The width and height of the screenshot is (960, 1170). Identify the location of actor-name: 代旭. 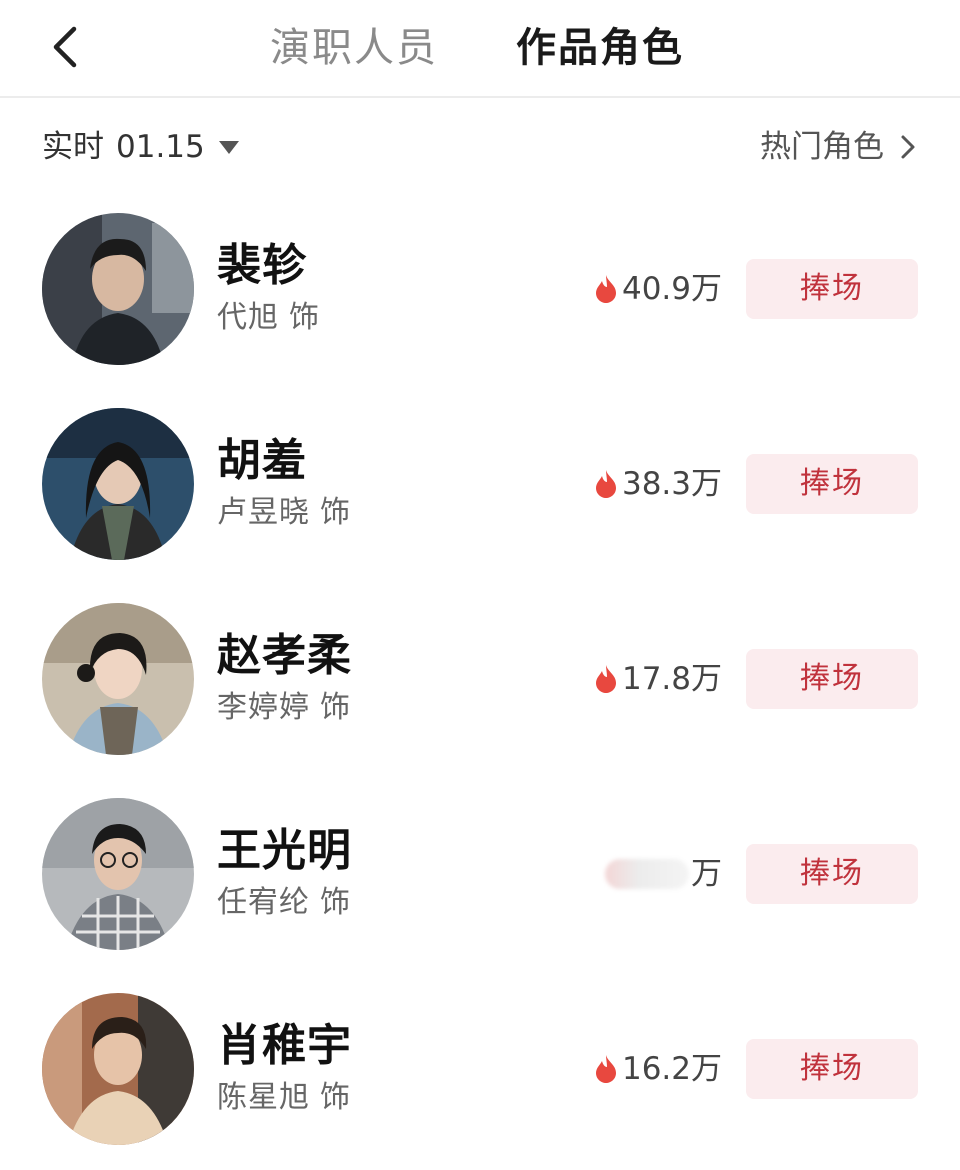
(248, 317).